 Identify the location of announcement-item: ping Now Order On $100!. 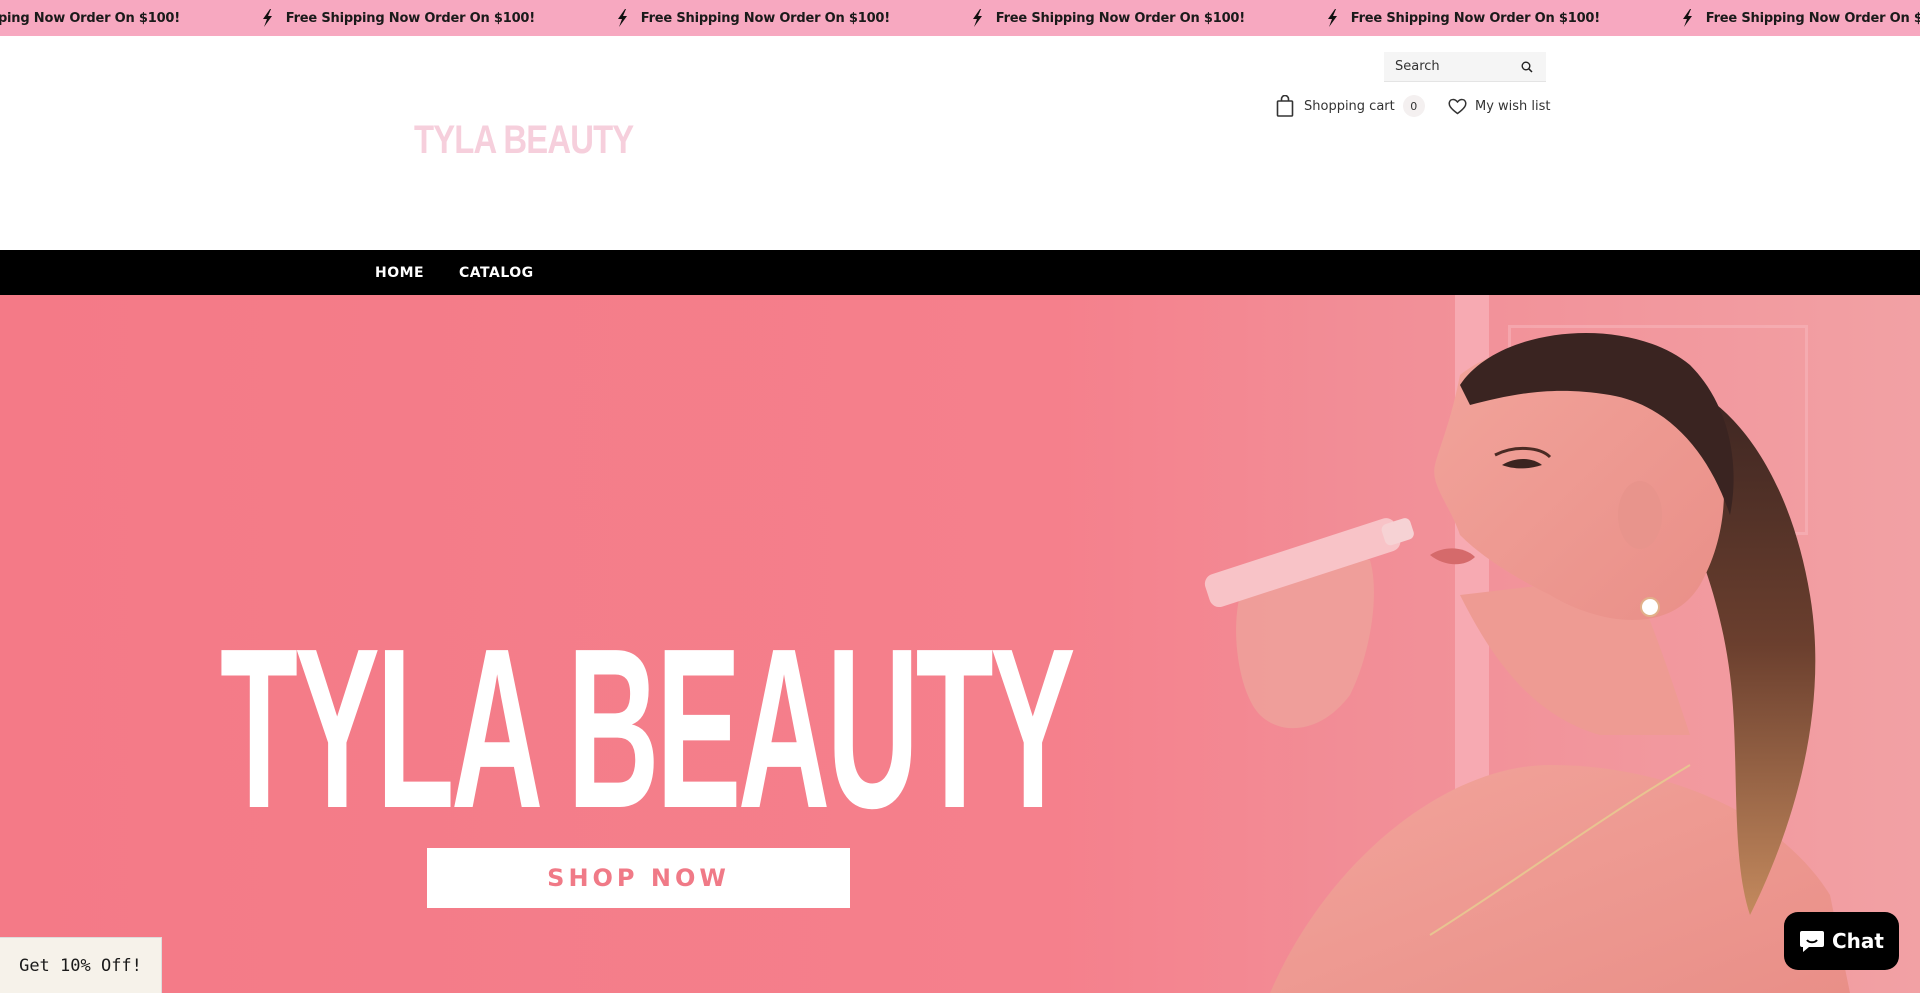
(90, 18).